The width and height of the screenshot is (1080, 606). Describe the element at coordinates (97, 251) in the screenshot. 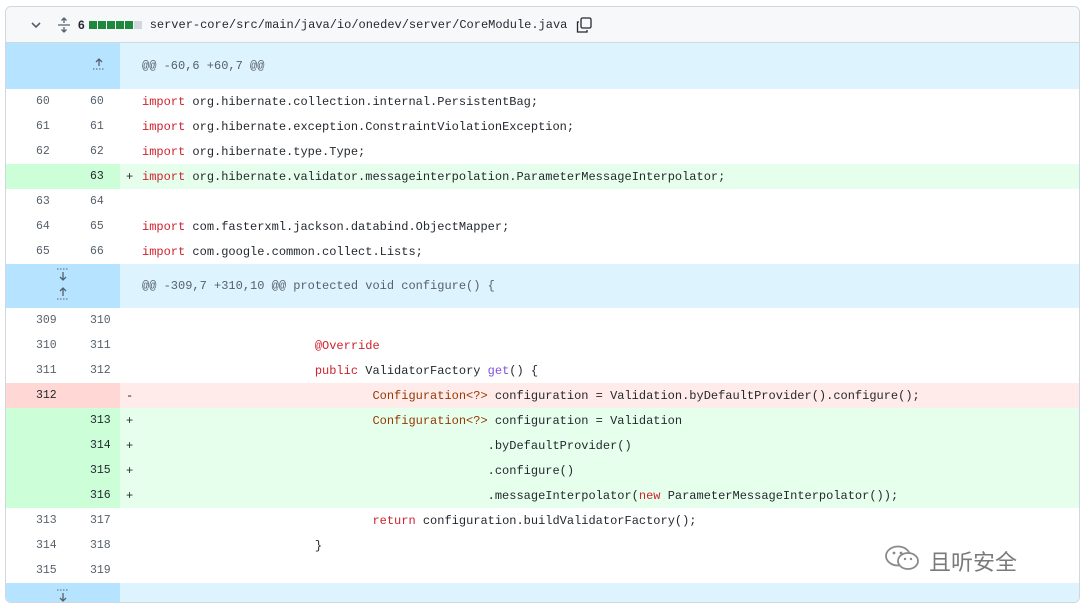

I see `new-line-number: 66` at that location.